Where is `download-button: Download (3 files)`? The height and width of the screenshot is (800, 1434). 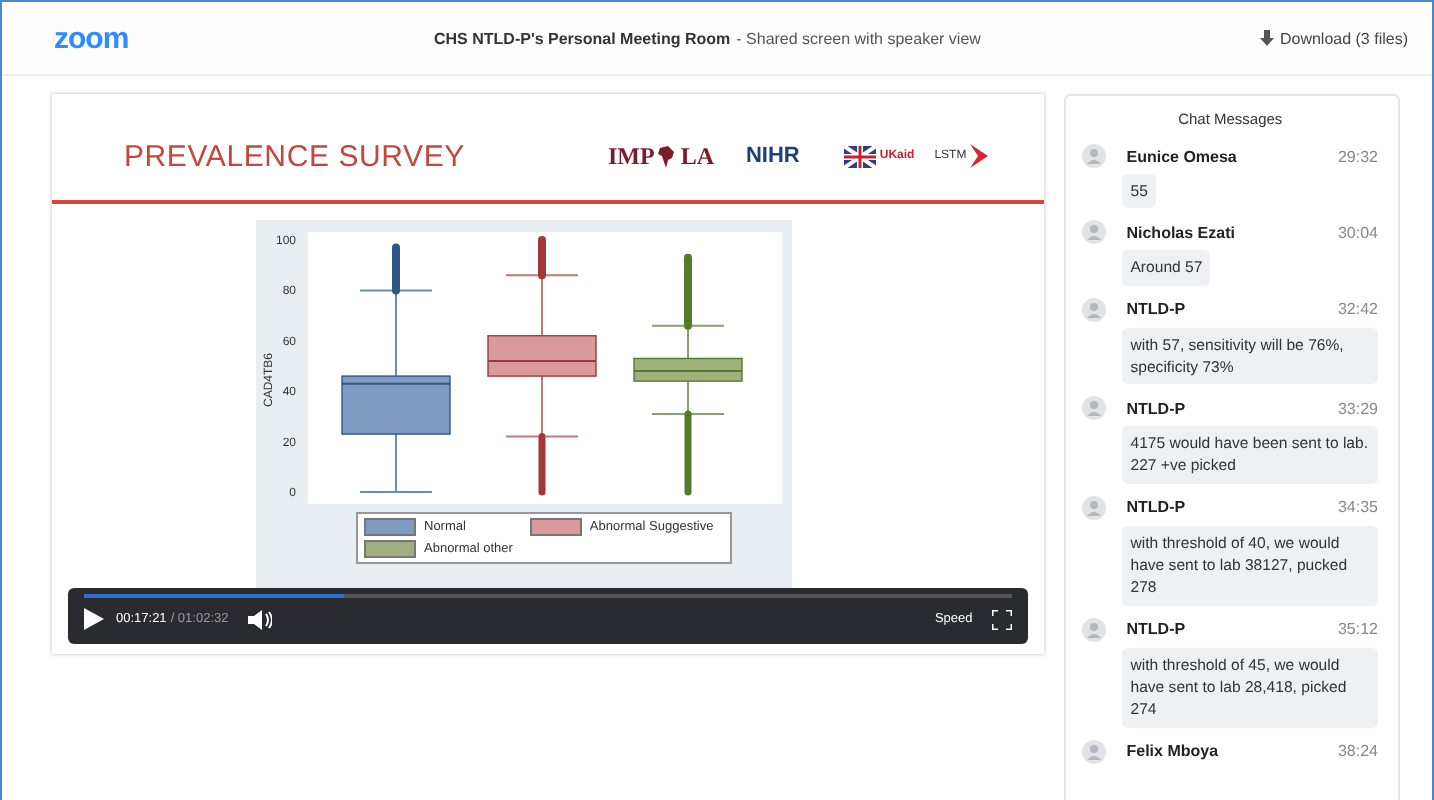
download-button: Download (3 files) is located at coordinates (1333, 38).